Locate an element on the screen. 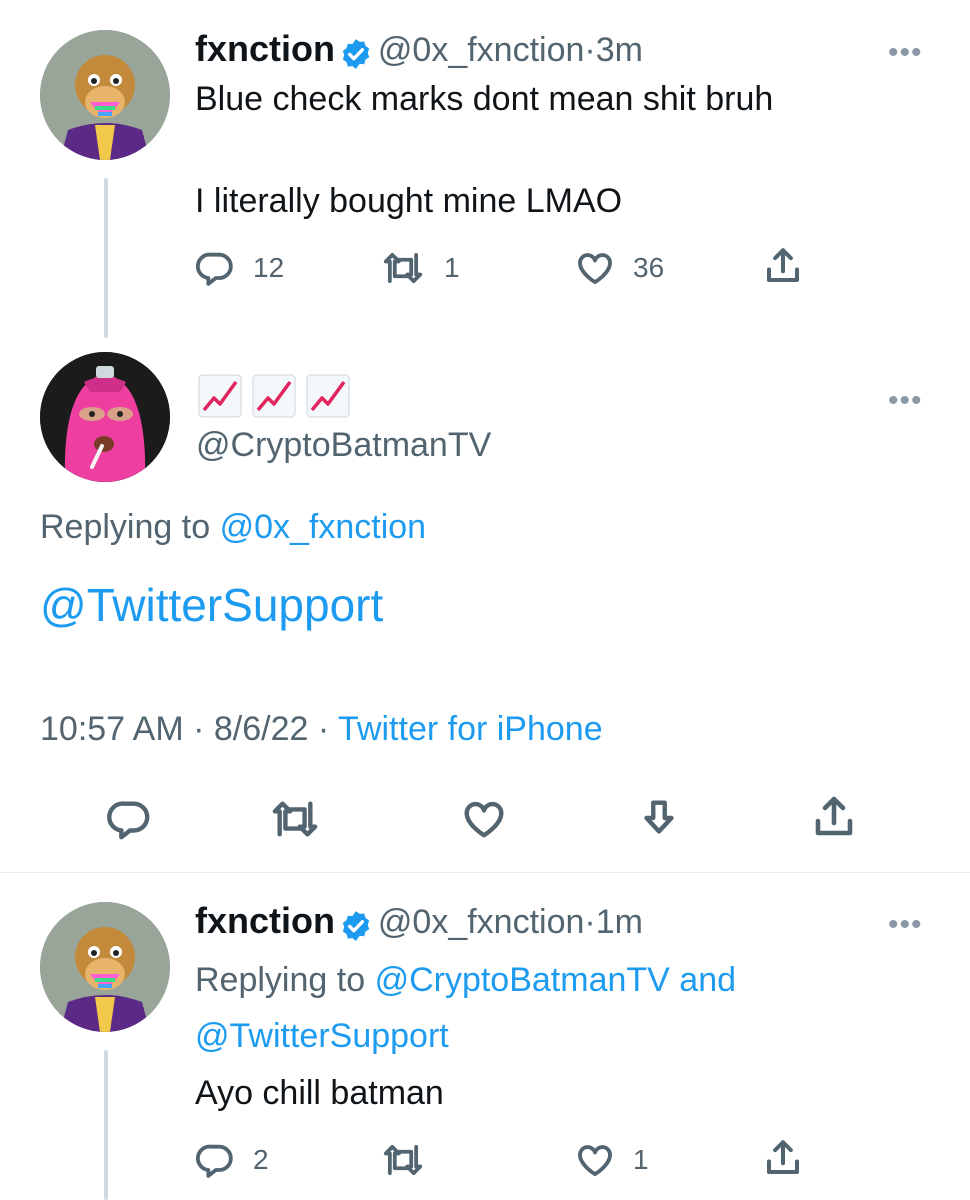 This screenshot has width=970, height=1200. arrow-down-icon is located at coordinates (659, 817).